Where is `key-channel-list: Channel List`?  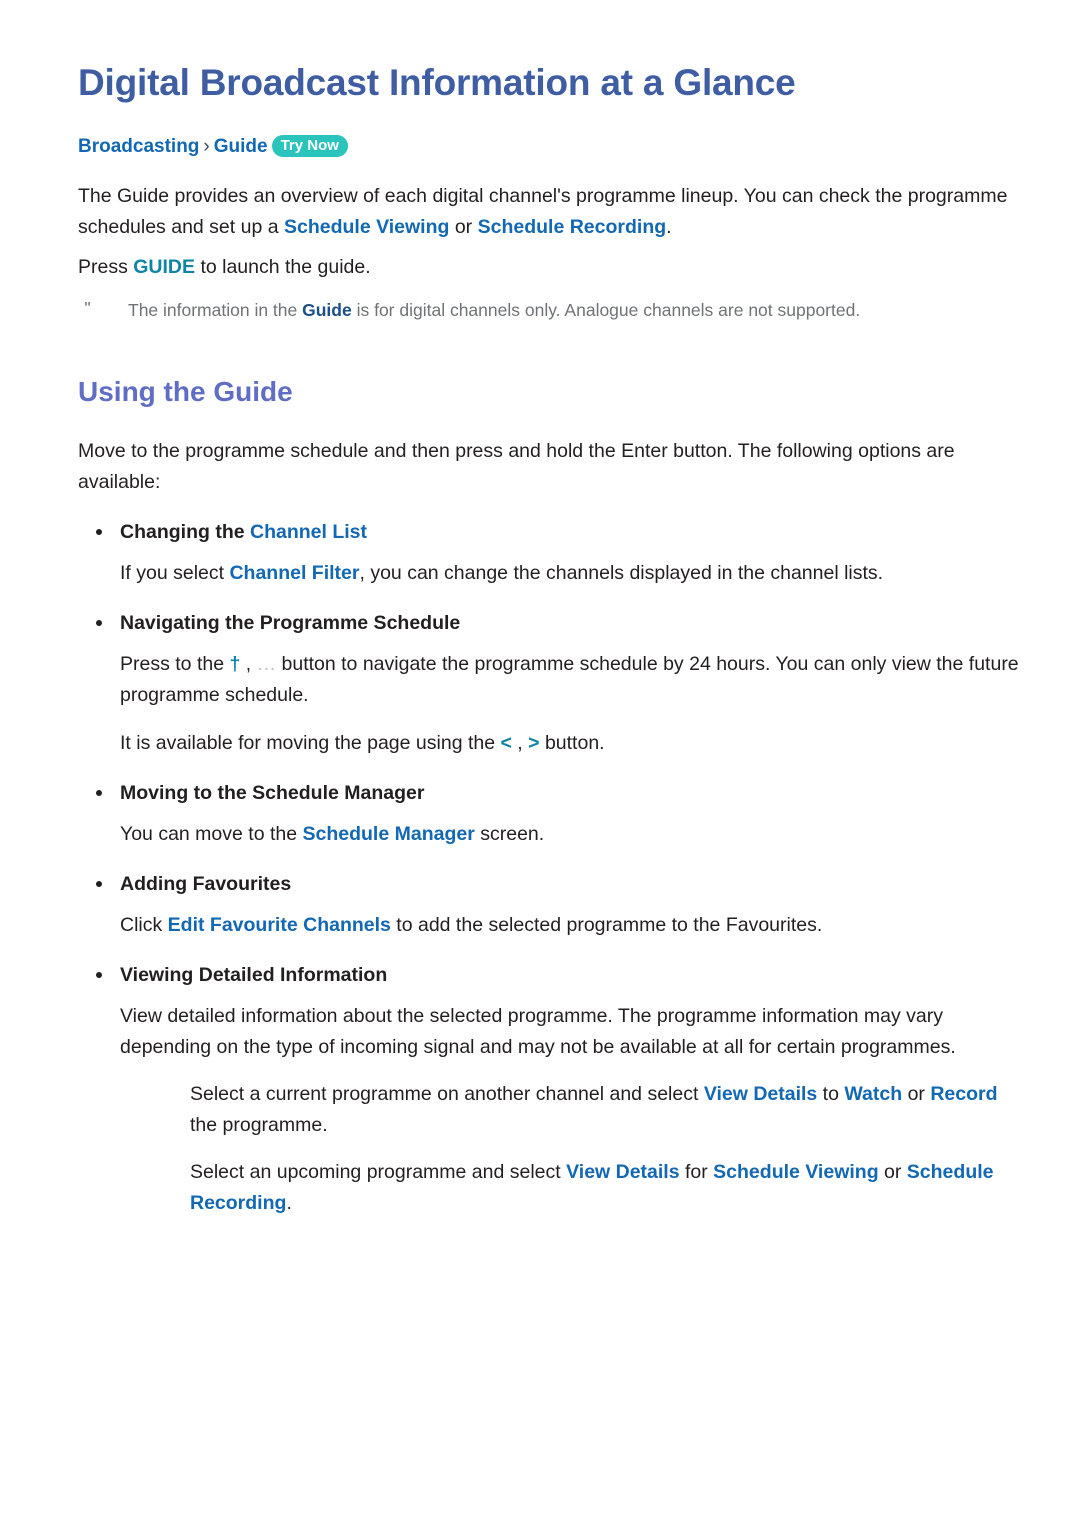
key-channel-list: Channel List is located at coordinates (308, 532).